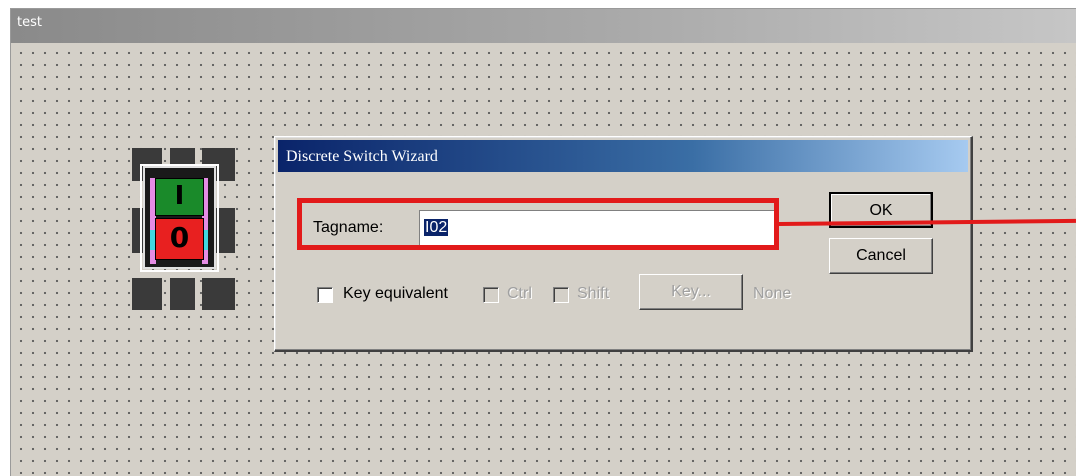 This screenshot has width=1076, height=476. What do you see at coordinates (395, 294) in the screenshot?
I see `key-equivalent-label: Key equivalent` at bounding box center [395, 294].